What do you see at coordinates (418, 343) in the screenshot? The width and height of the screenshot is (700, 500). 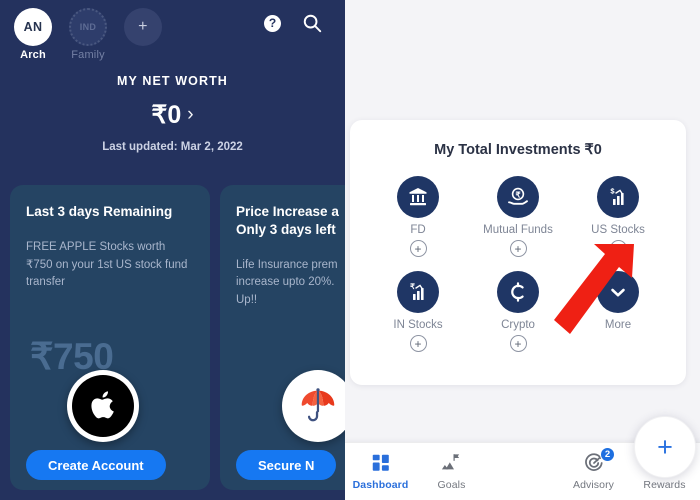 I see `add-in-stocks-button: +` at bounding box center [418, 343].